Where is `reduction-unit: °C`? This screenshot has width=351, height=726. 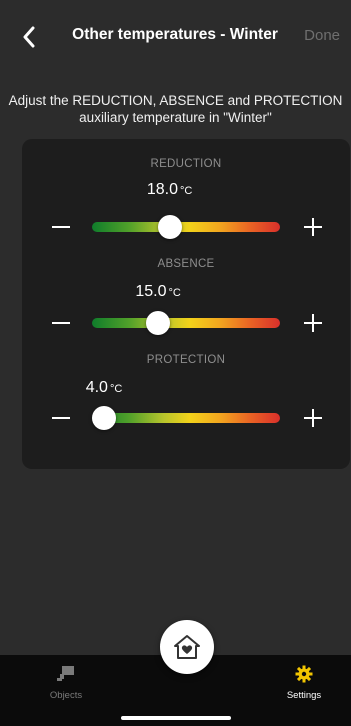
reduction-unit: °C is located at coordinates (186, 191).